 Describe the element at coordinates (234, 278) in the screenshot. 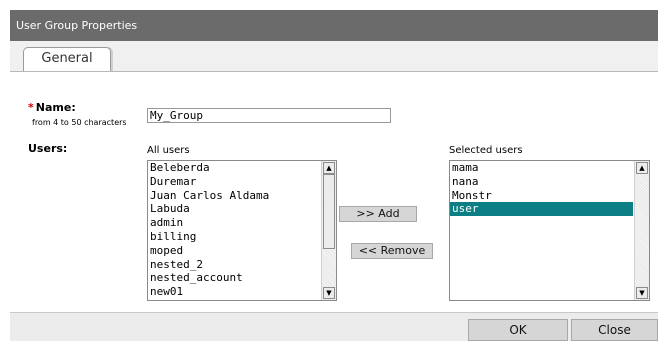

I see `list-item: nested_account` at that location.